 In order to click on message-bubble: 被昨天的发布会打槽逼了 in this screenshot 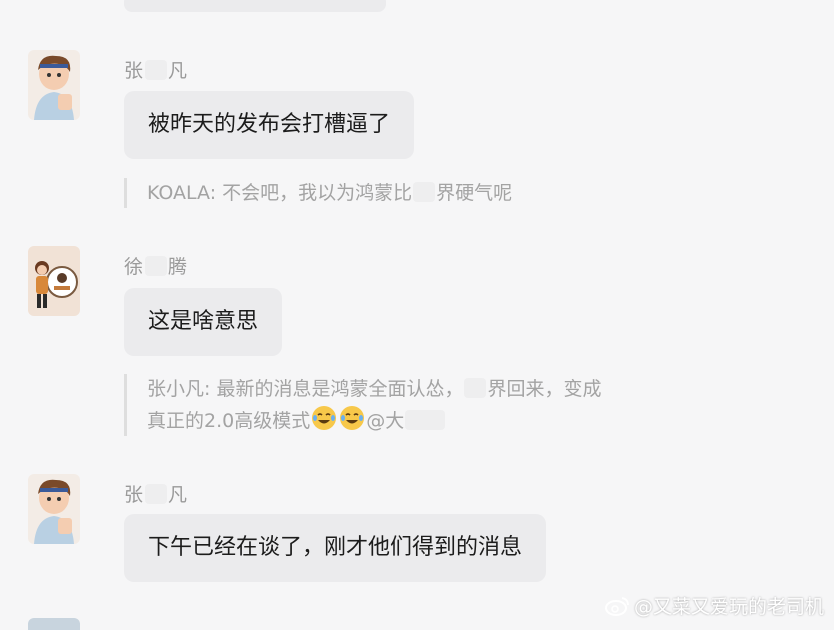, I will do `click(269, 125)`.